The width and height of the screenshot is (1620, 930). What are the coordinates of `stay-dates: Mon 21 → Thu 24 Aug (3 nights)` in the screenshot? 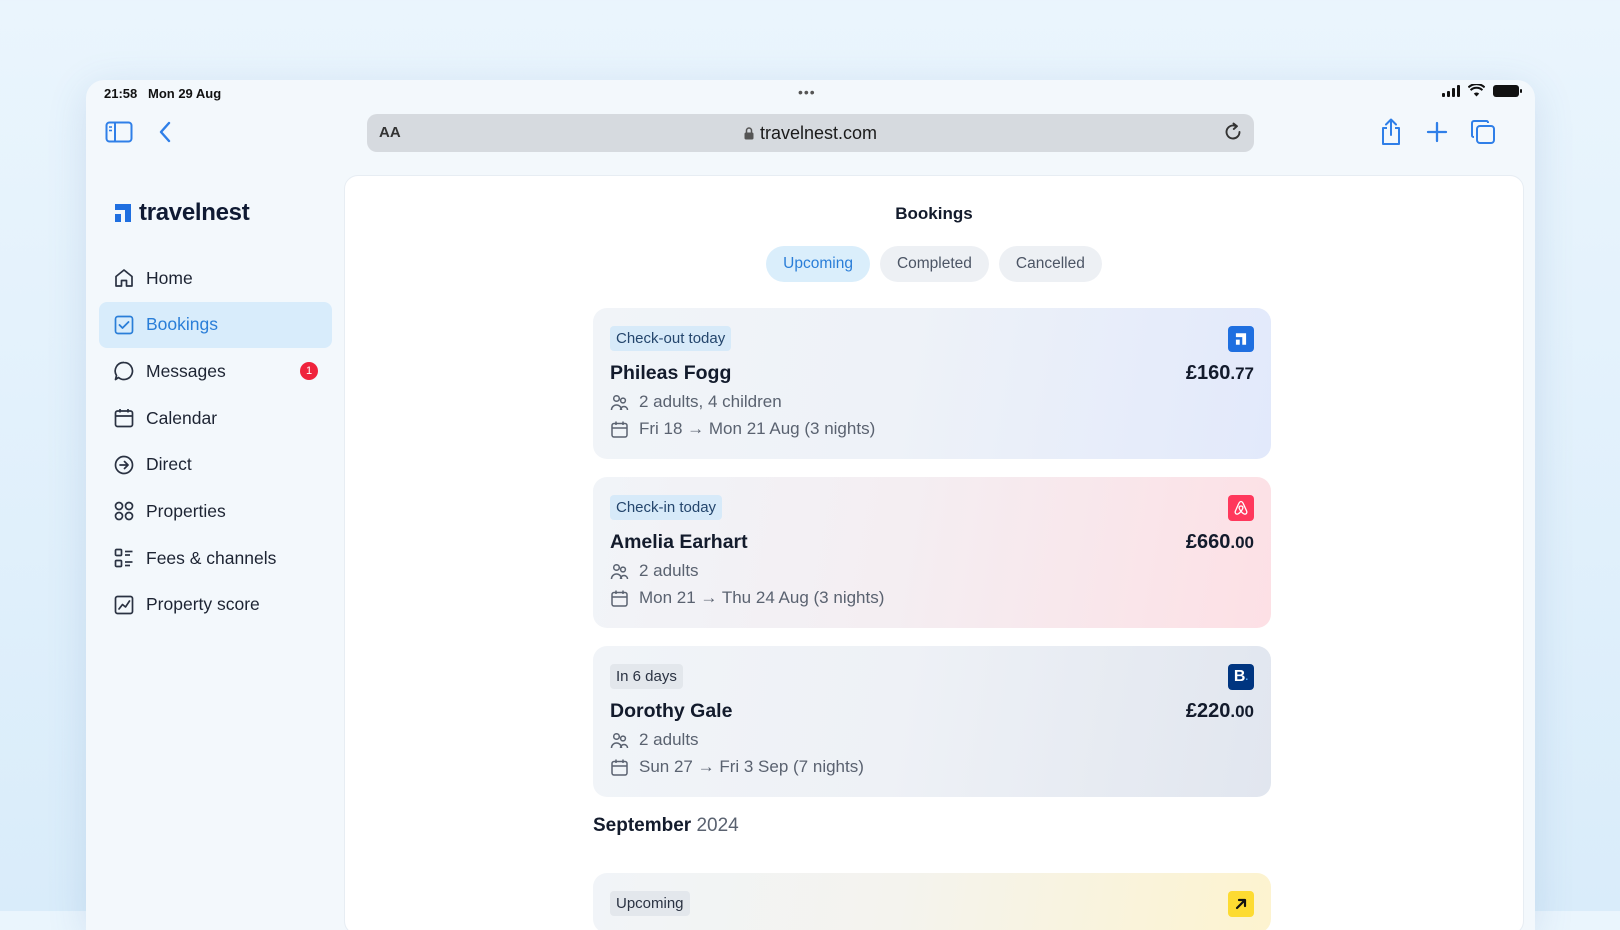 It's located at (747, 598).